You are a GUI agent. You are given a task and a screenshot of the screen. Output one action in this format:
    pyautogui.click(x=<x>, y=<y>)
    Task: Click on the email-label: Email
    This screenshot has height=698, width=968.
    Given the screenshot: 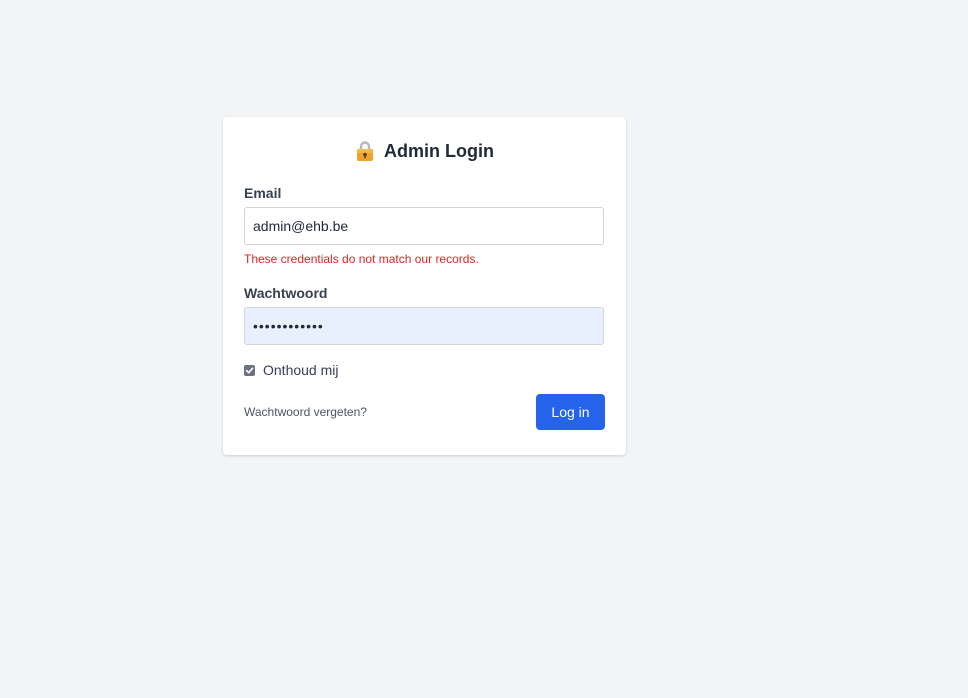 What is the action you would take?
    pyautogui.click(x=263, y=193)
    